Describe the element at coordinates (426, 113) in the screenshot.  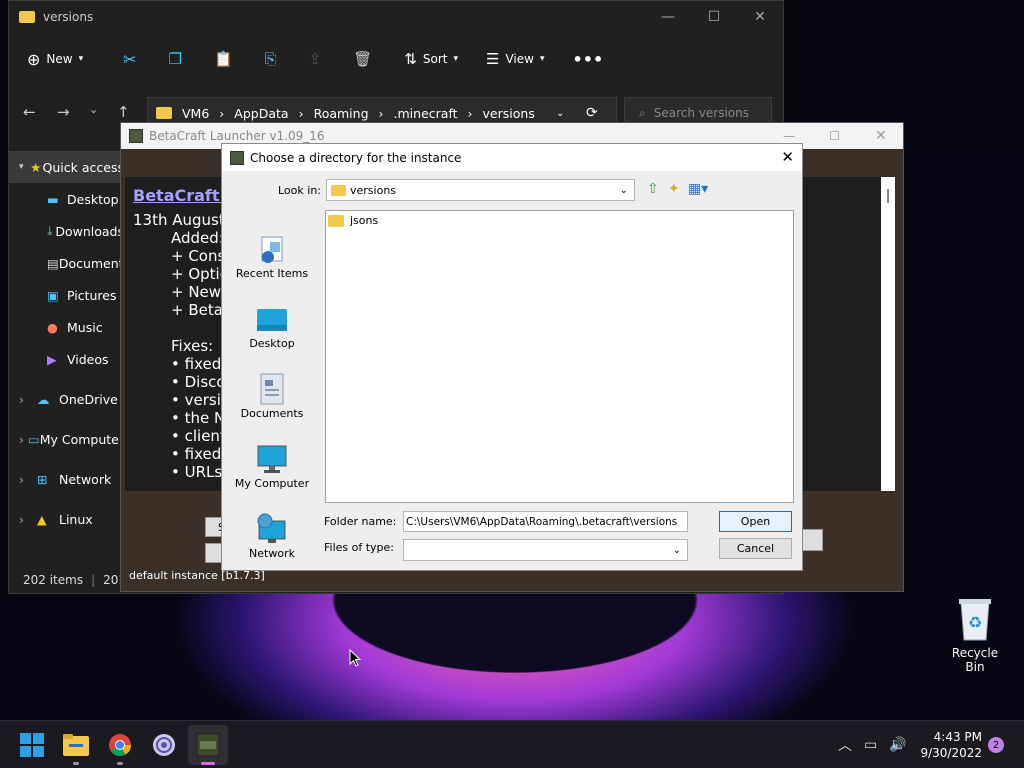
I see `breadcrumb-minecraft: .minecraft` at that location.